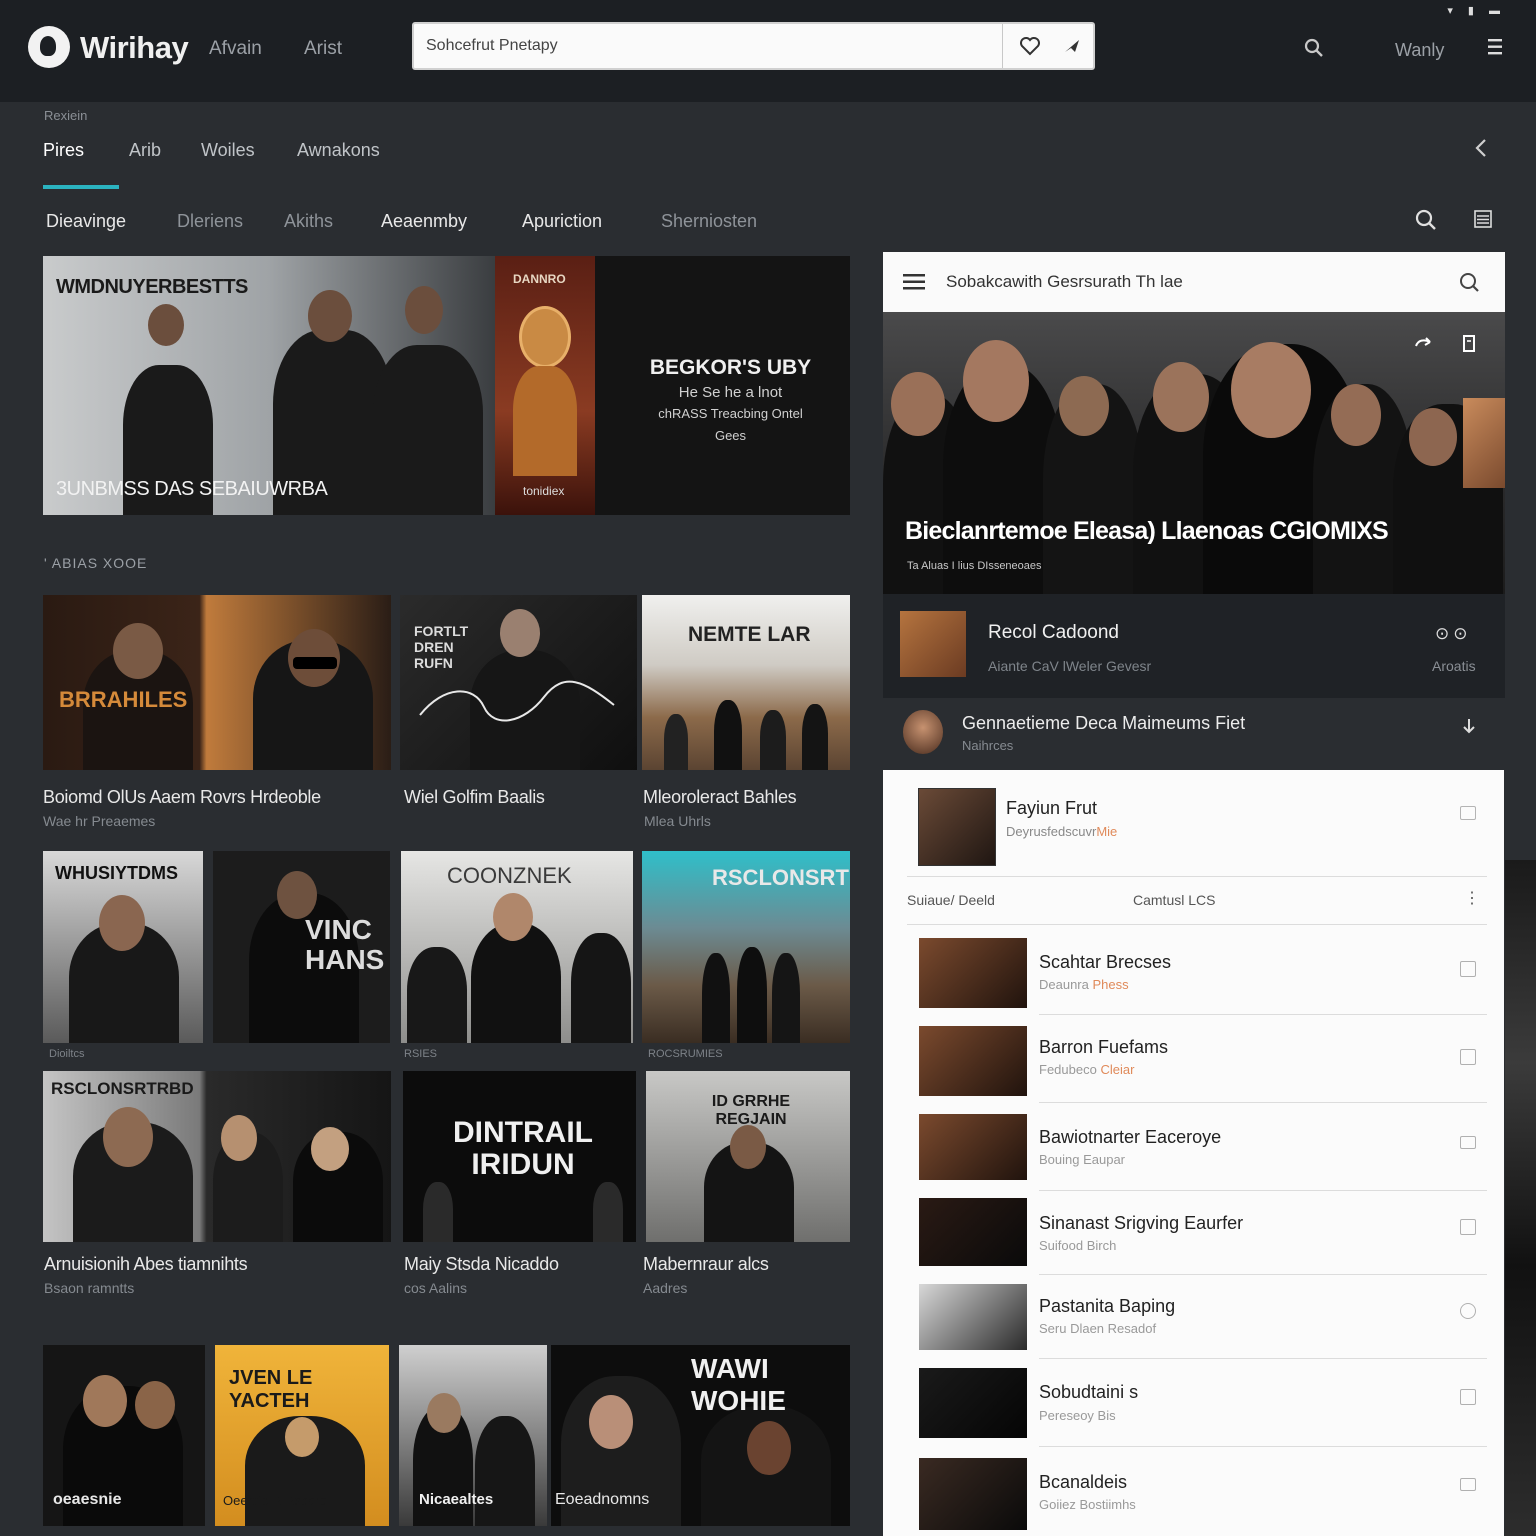 This screenshot has height=1536, width=1536. I want to click on now-playing-thumbnail, so click(933, 644).